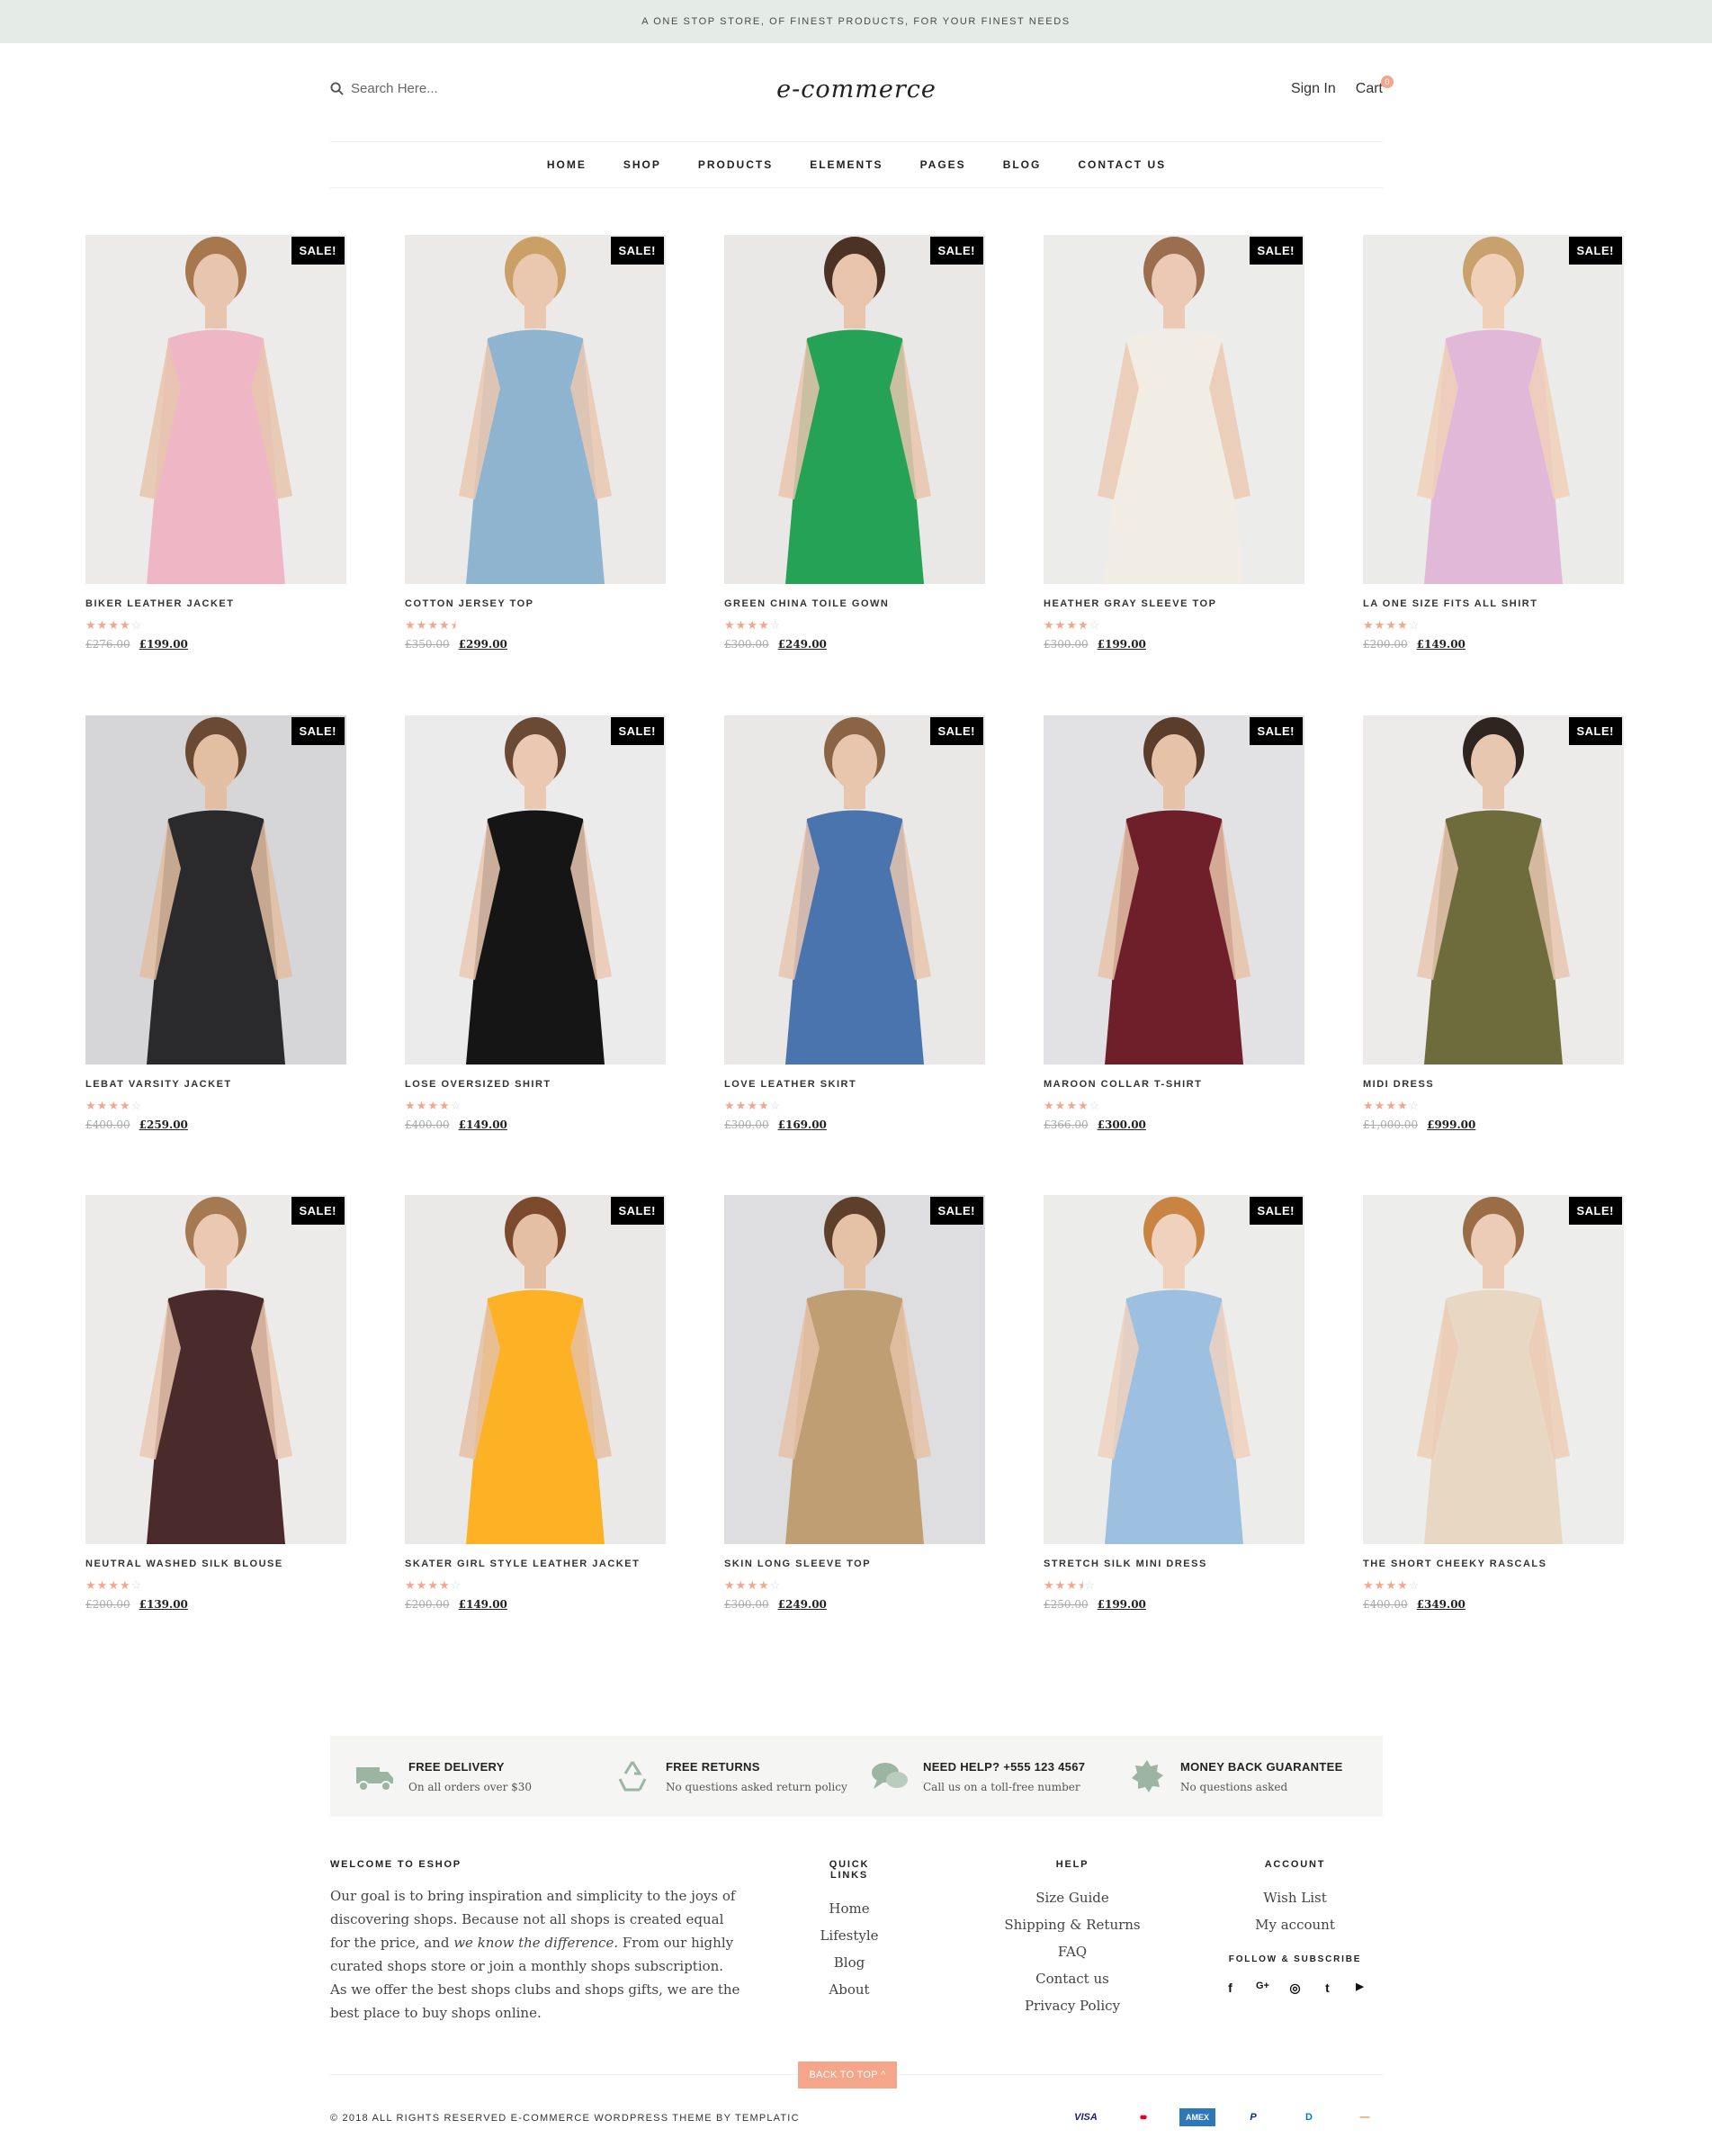 This screenshot has width=1712, height=2156. Describe the element at coordinates (396, 1864) in the screenshot. I see `about-title: WELCOME TO ESHOP` at that location.